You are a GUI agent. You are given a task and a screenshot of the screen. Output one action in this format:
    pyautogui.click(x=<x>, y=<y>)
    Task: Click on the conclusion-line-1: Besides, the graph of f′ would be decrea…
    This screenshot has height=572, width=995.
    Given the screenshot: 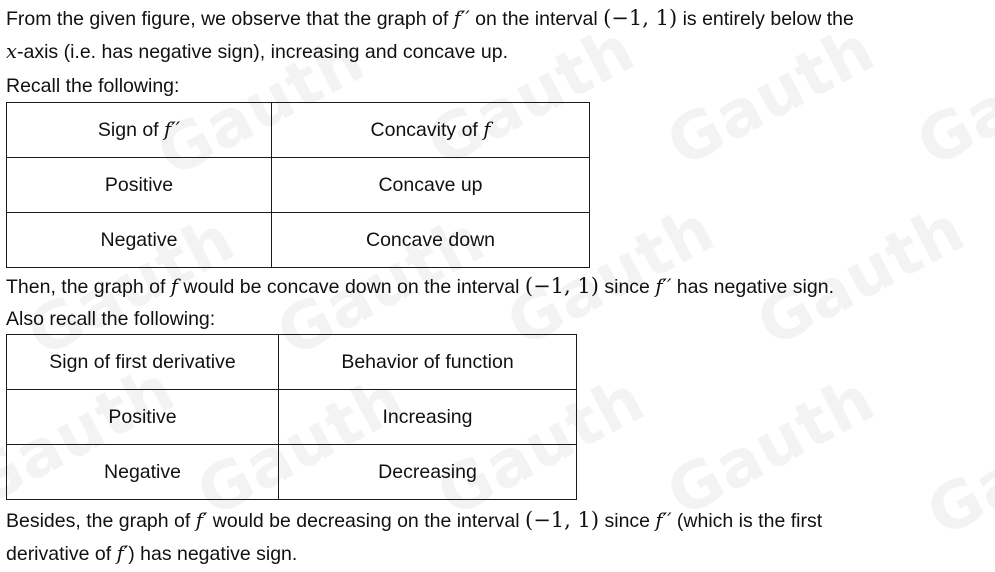 What is the action you would take?
    pyautogui.click(x=414, y=520)
    